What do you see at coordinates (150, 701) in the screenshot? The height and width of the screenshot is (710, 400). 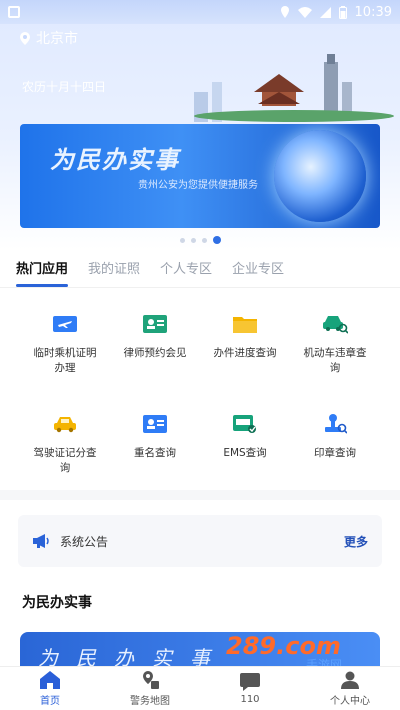 I see `nav-label: 警务地图` at bounding box center [150, 701].